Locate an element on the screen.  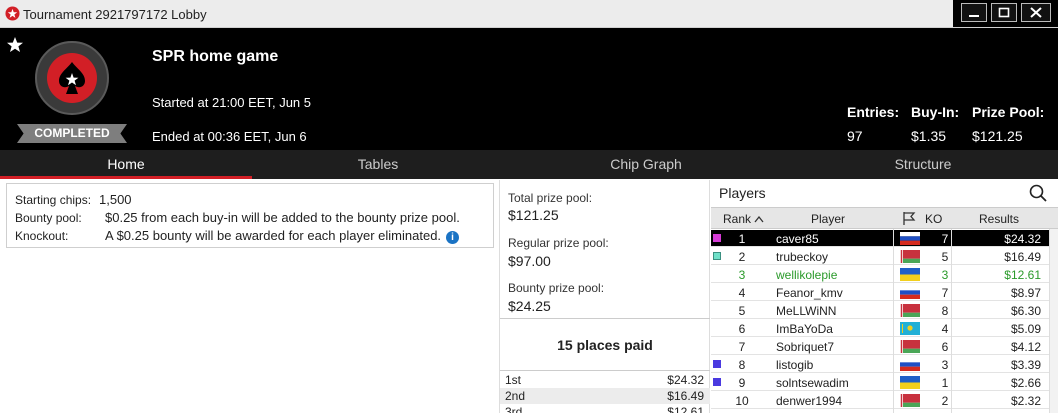
starting-chips-label: Starting chips: is located at coordinates (53, 200).